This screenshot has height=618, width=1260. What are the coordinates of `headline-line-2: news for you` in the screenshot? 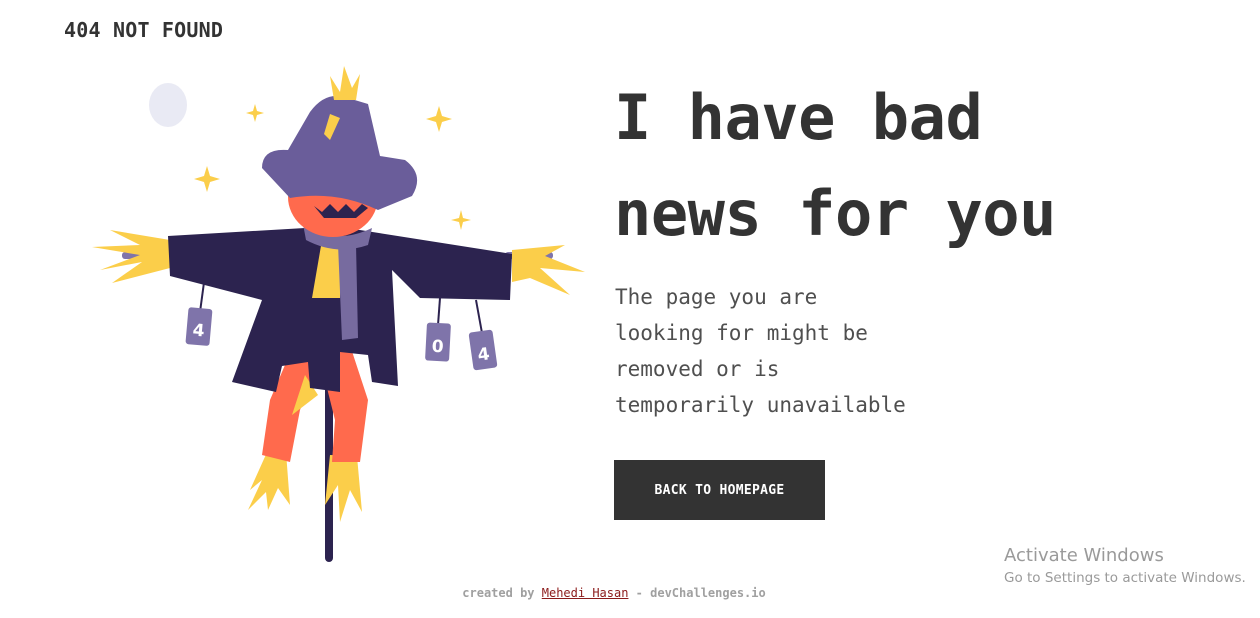 It's located at (835, 213).